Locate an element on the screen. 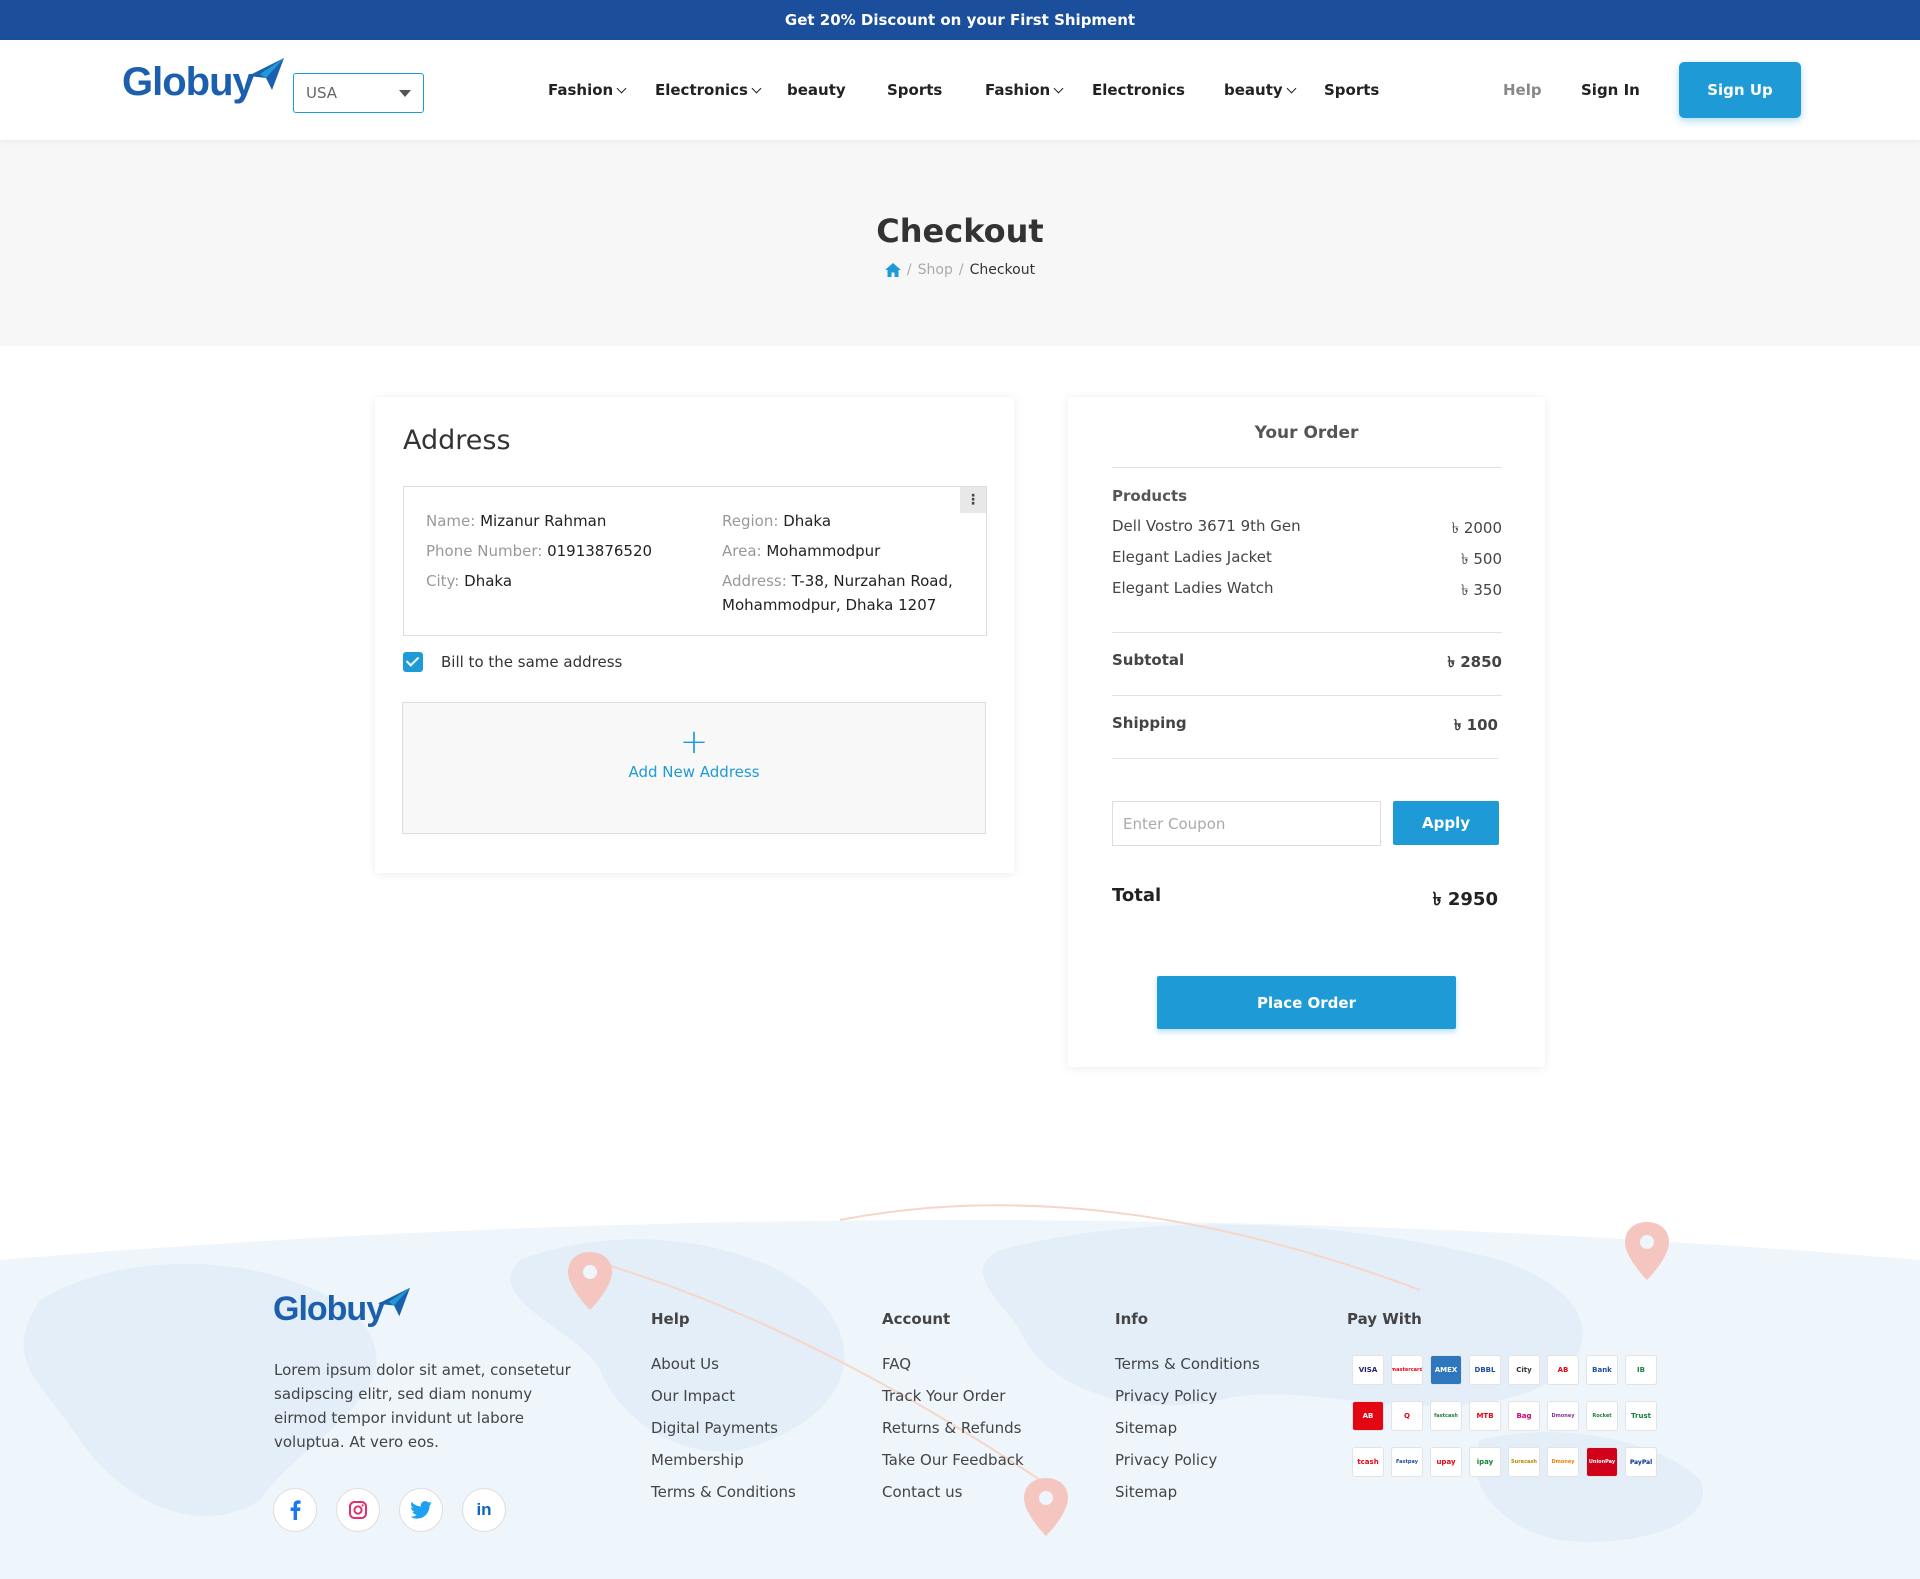  footer-link: Membership is located at coordinates (723, 1460).